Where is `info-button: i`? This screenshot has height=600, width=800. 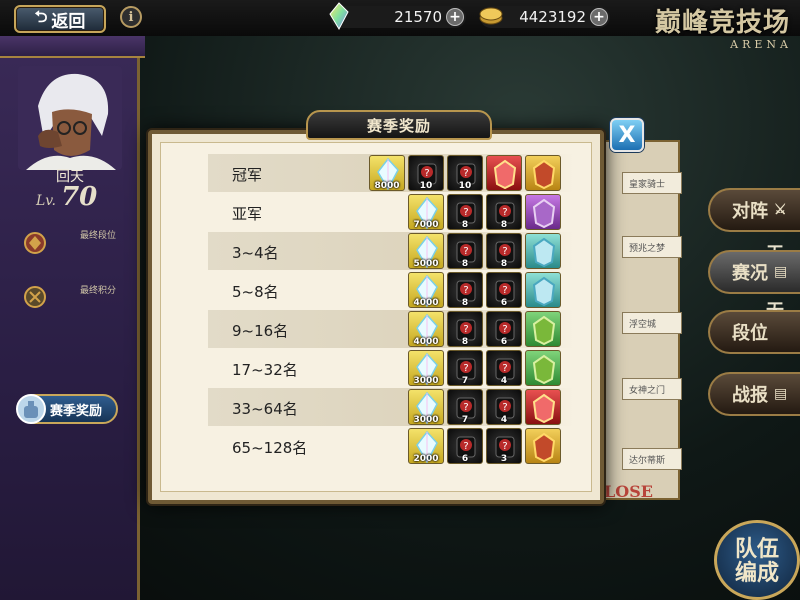 info-button: i is located at coordinates (131, 17).